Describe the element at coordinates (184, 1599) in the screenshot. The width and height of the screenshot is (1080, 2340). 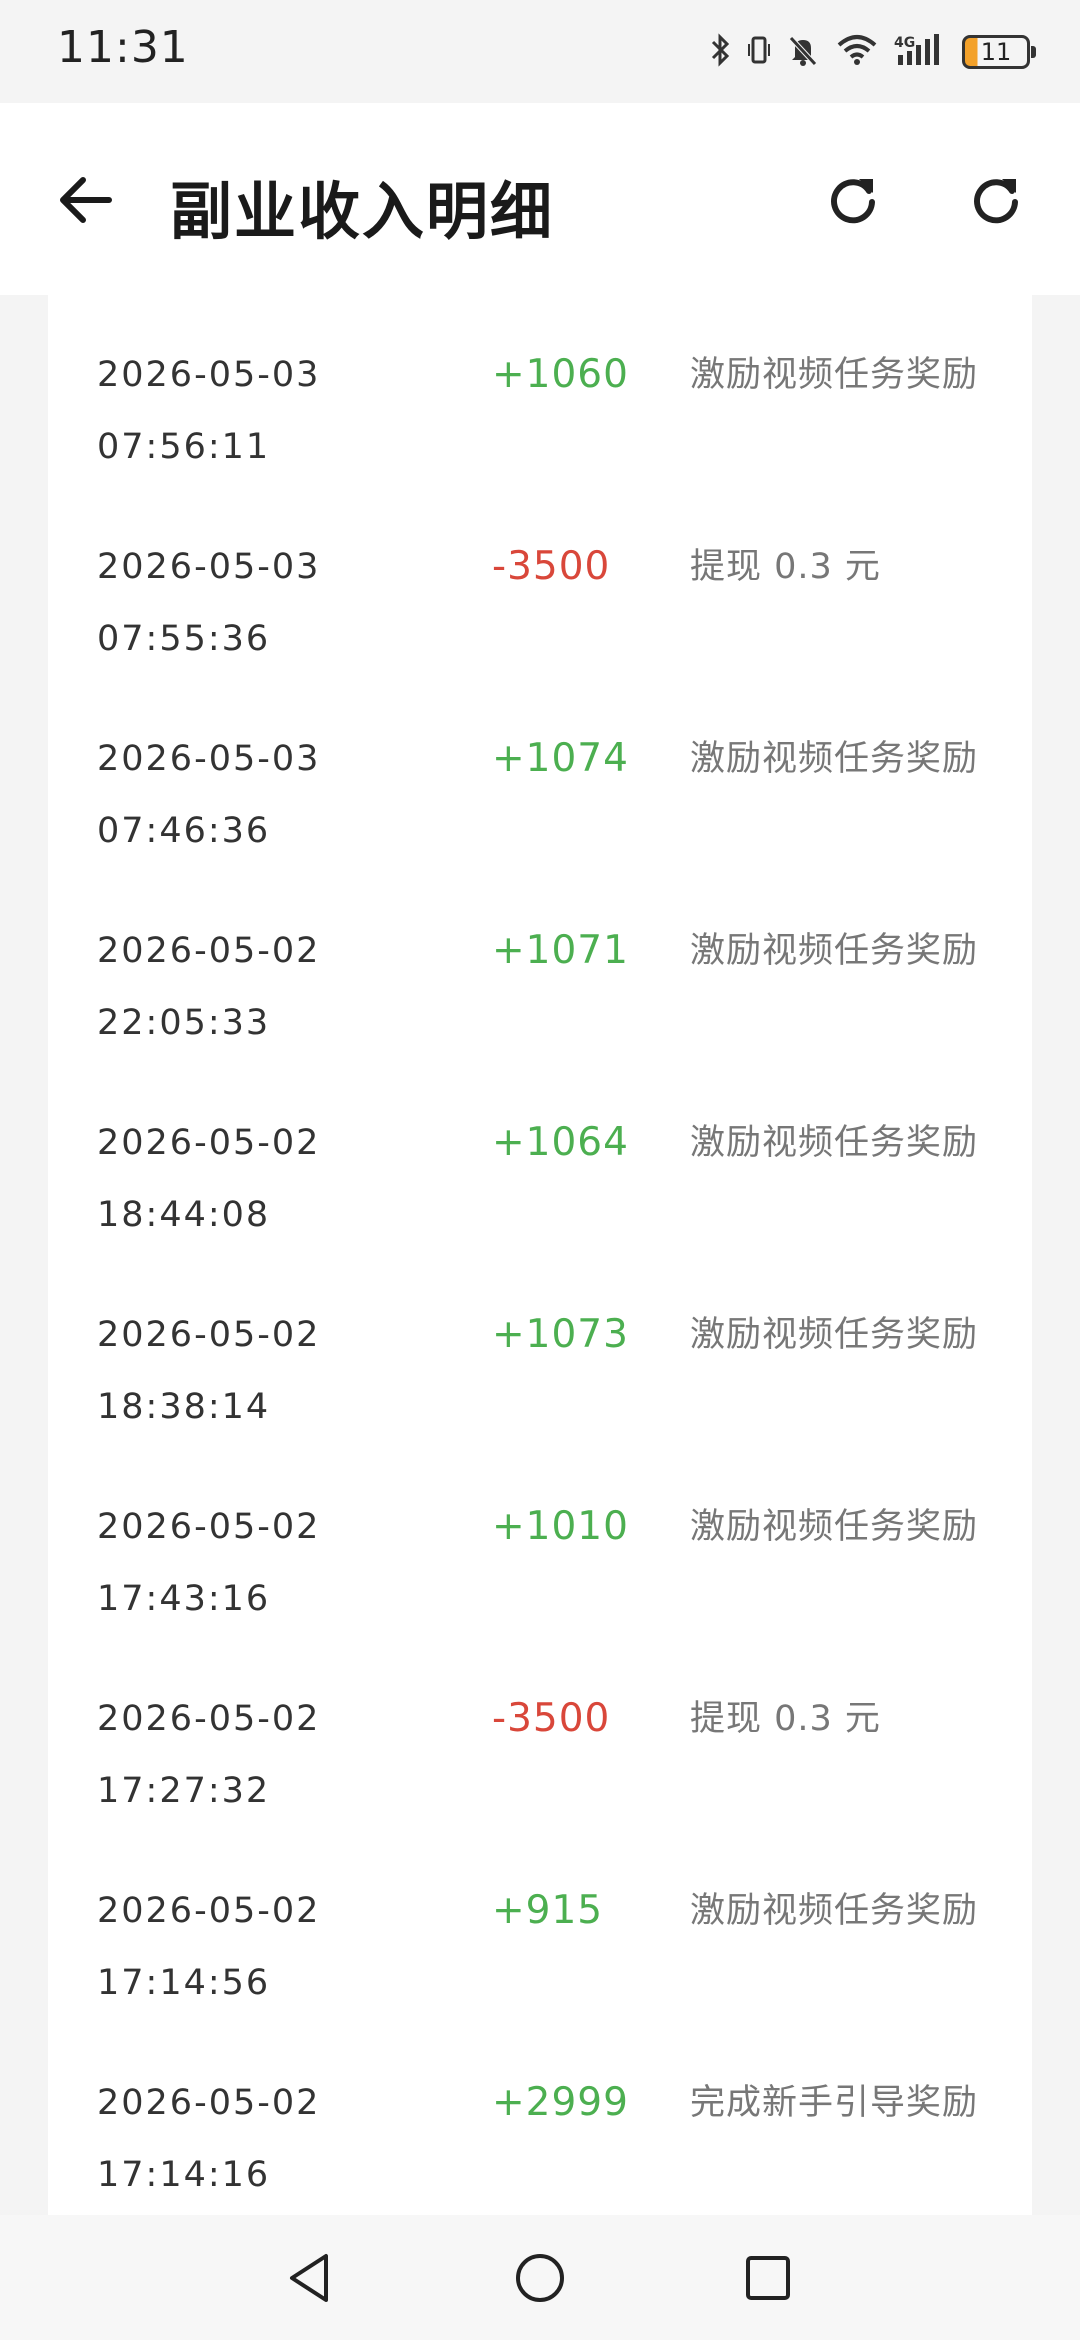
I see `record-time: 17:43:16` at that location.